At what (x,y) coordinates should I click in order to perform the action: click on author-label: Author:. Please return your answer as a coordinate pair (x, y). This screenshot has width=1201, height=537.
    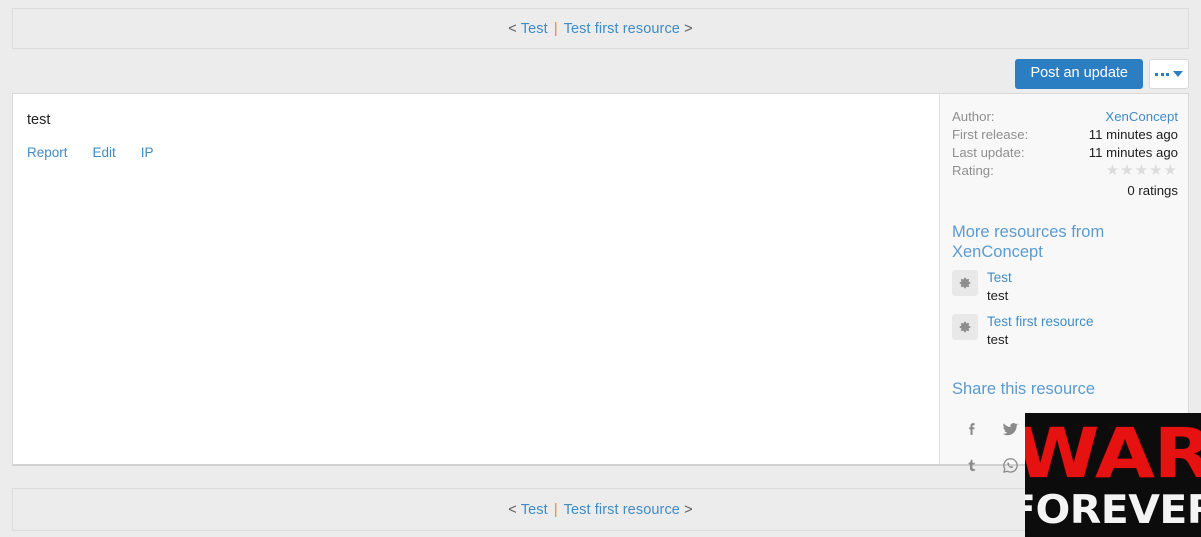
    Looking at the image, I should click on (973, 116).